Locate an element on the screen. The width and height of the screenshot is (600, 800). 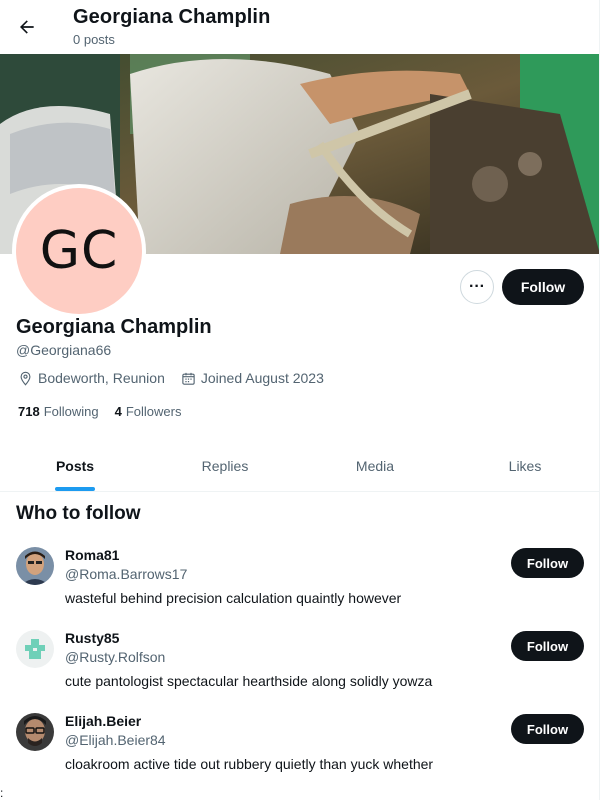
tab-replies-label: Replies is located at coordinates (225, 465).